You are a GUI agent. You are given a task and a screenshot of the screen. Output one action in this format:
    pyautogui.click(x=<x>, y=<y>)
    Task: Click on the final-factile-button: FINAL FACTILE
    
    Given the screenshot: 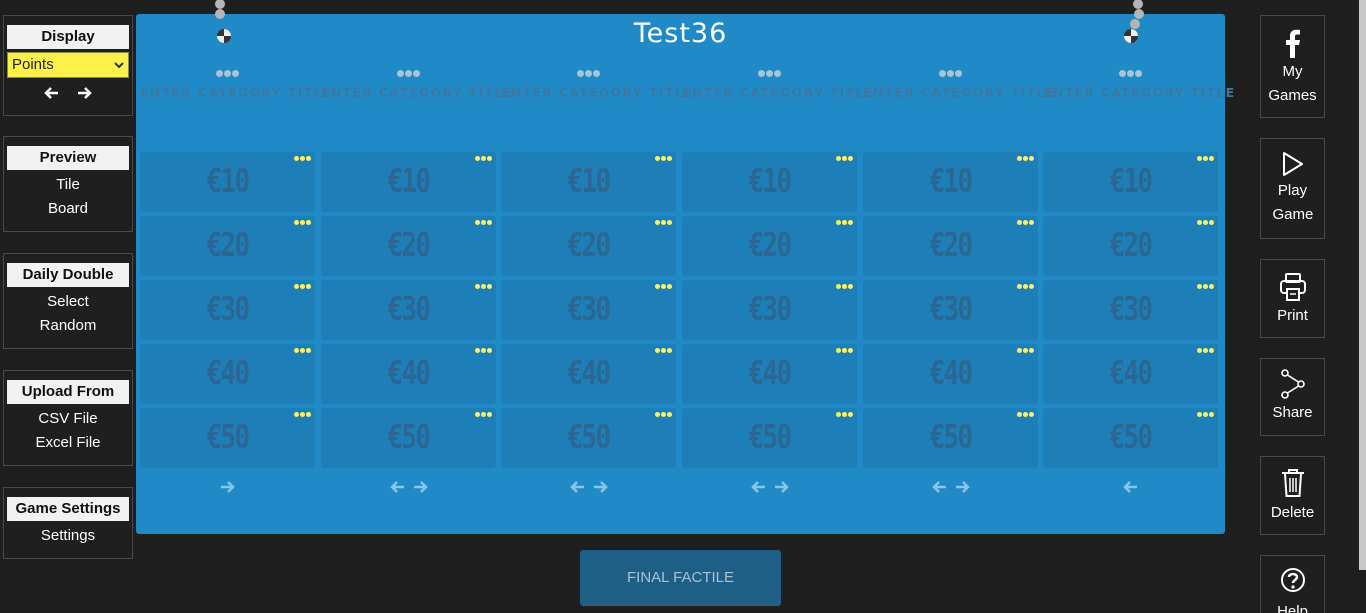 What is the action you would take?
    pyautogui.click(x=680, y=578)
    